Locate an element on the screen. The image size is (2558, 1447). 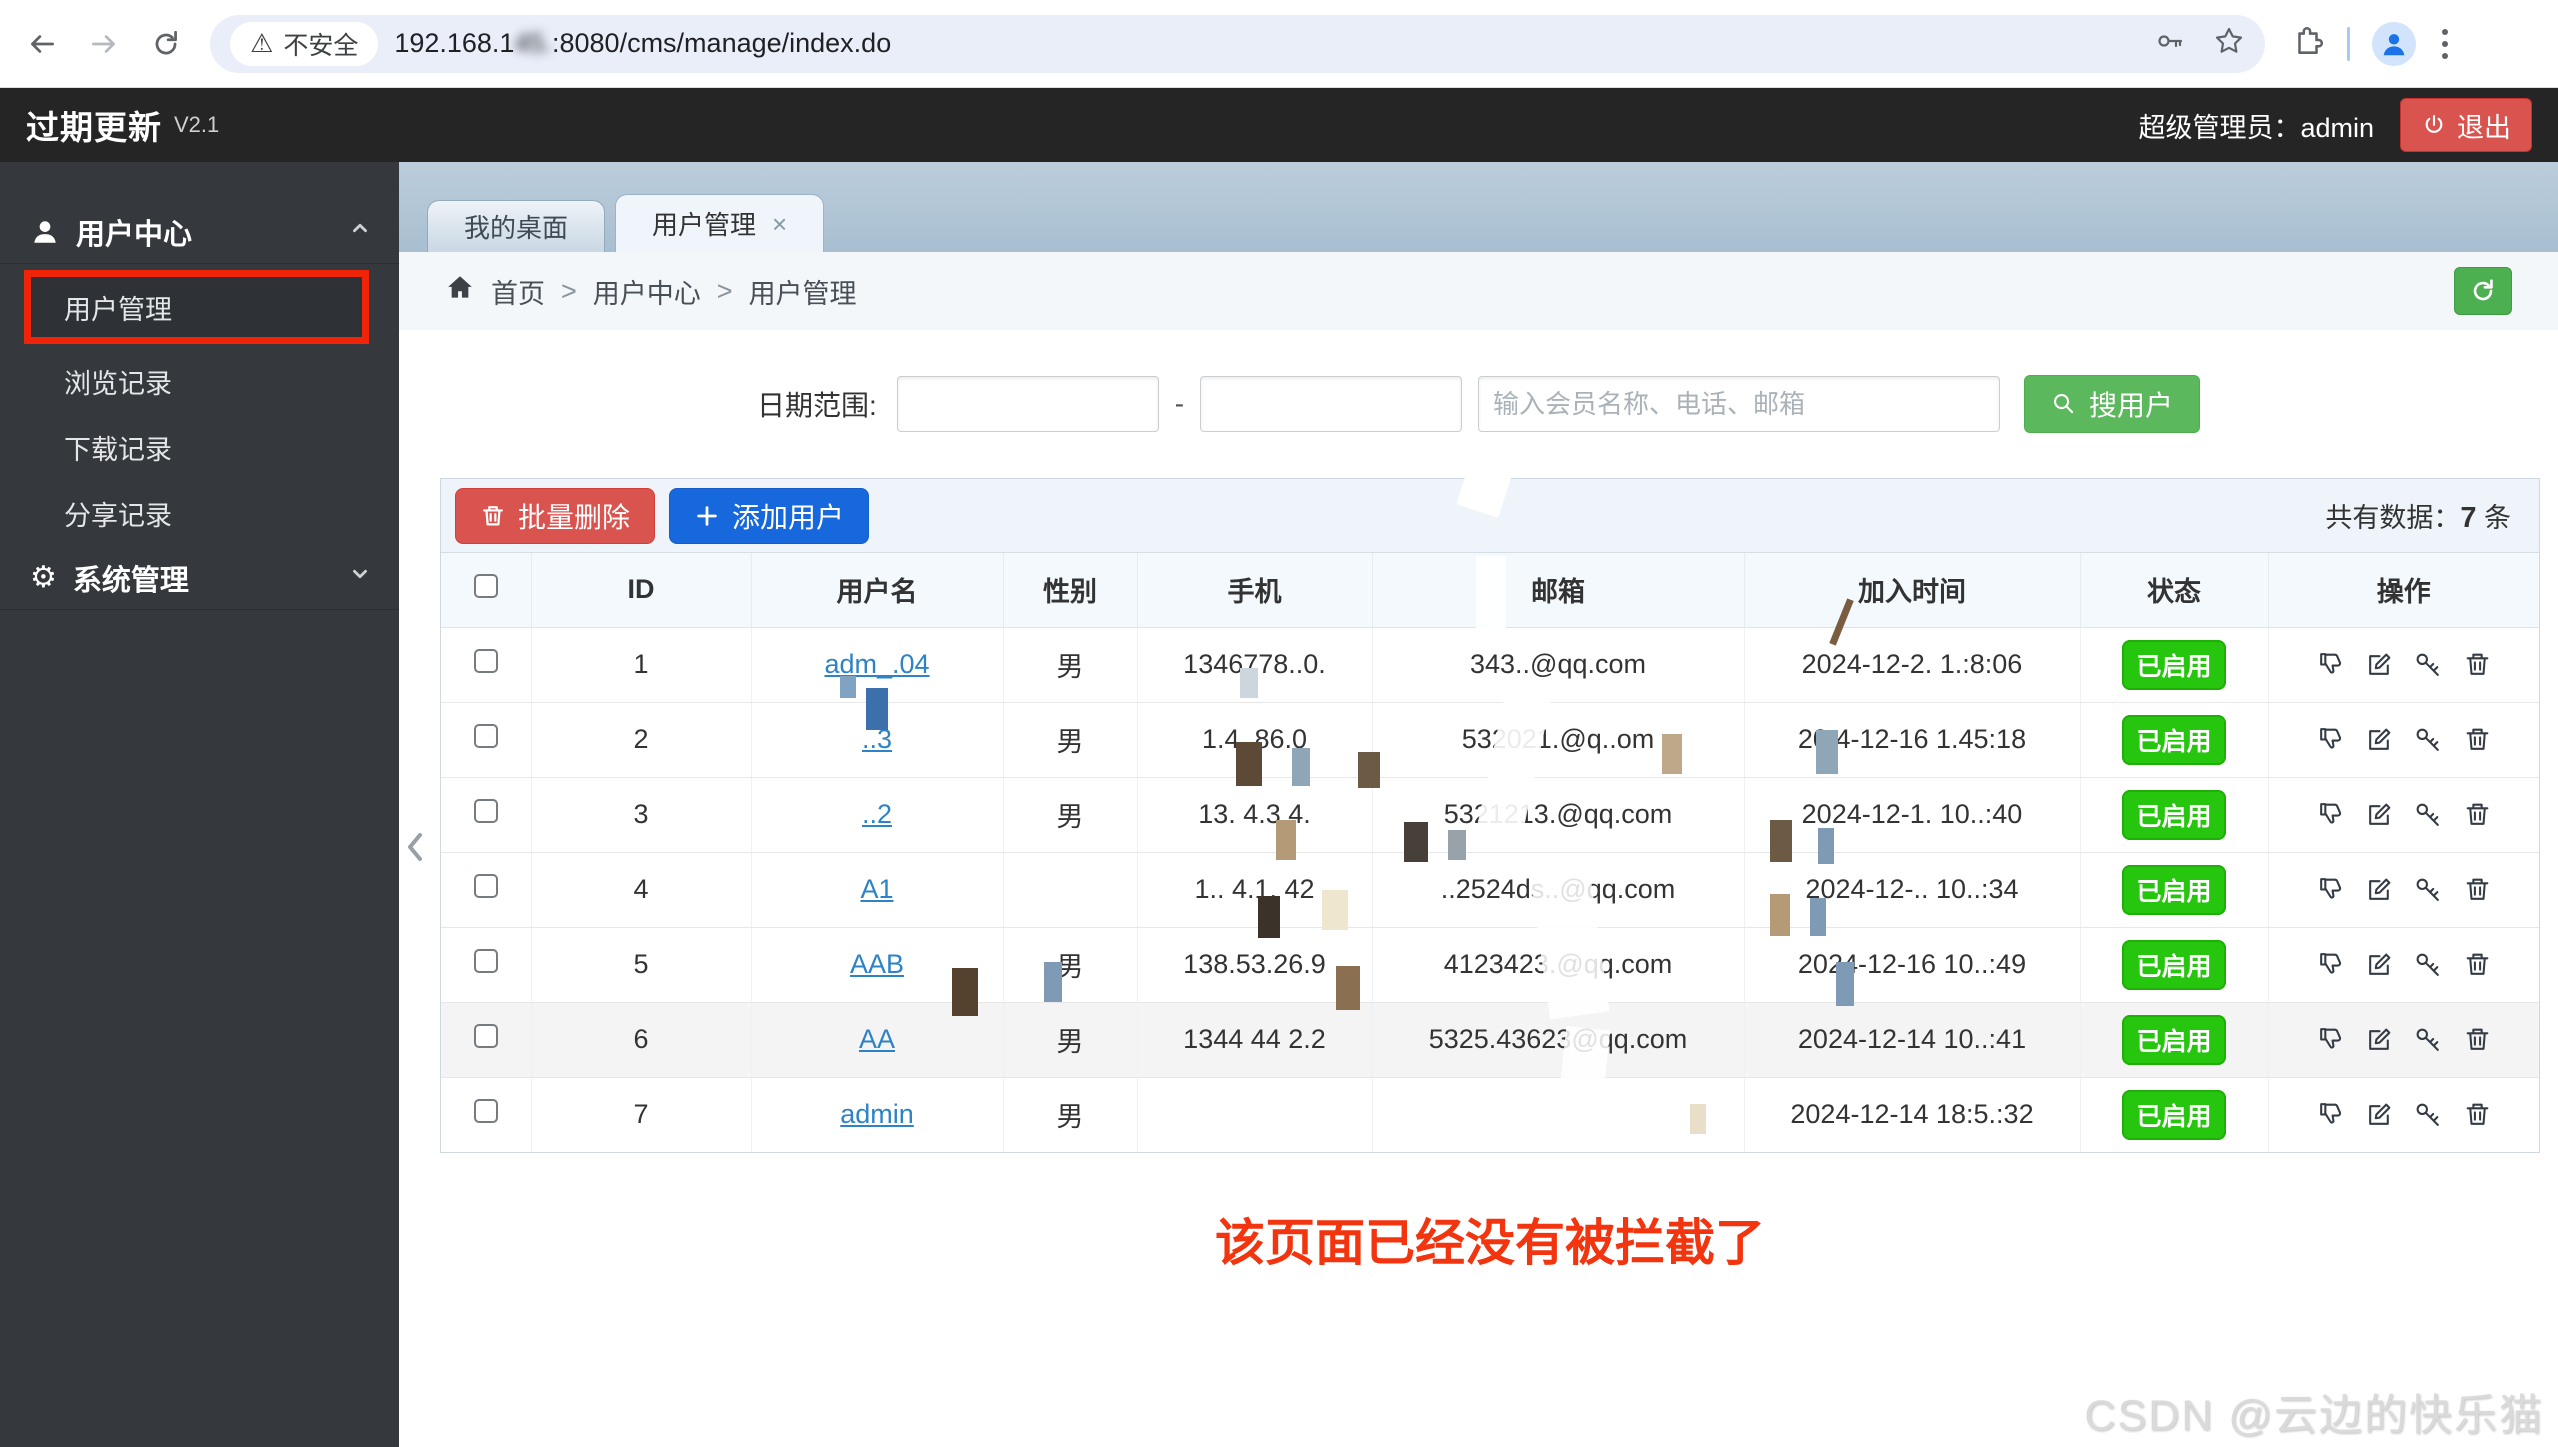
refresh-button is located at coordinates (2483, 291).